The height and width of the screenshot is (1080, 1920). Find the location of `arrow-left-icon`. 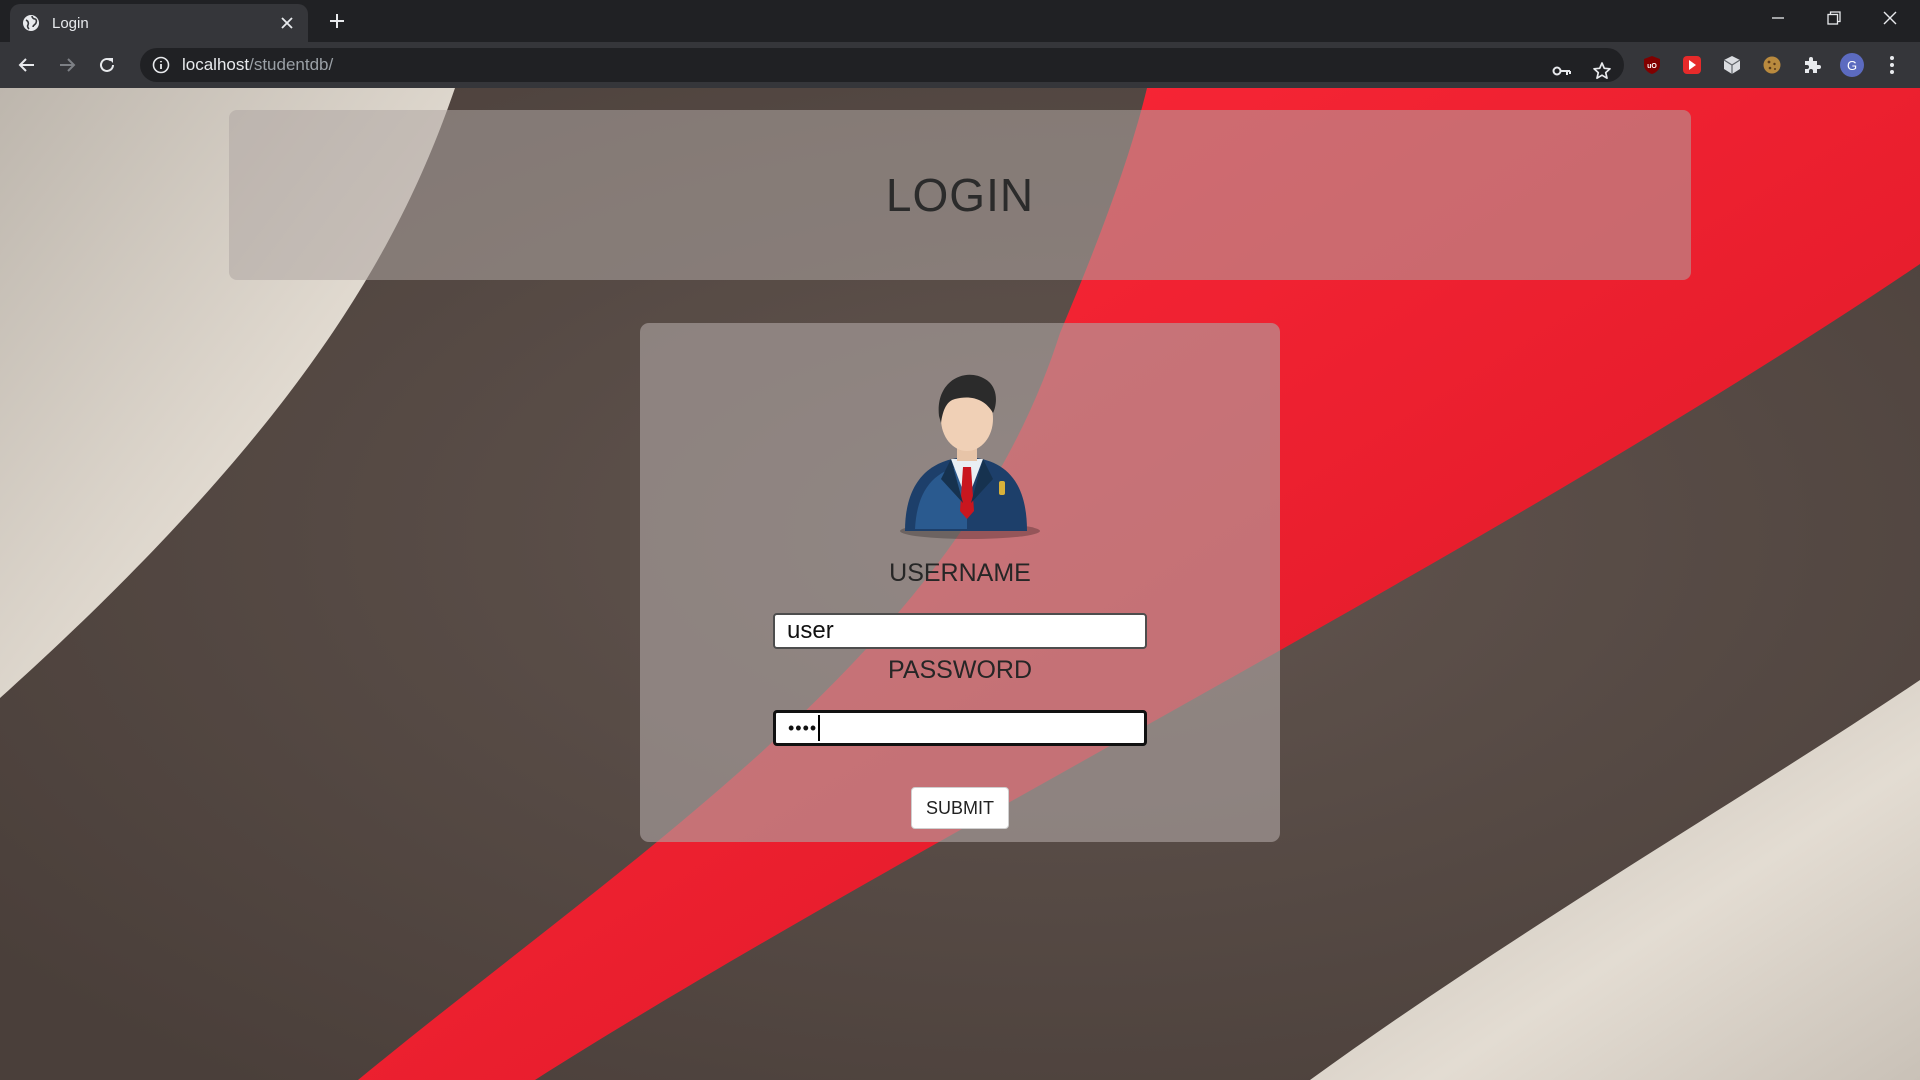

arrow-left-icon is located at coordinates (27, 65).